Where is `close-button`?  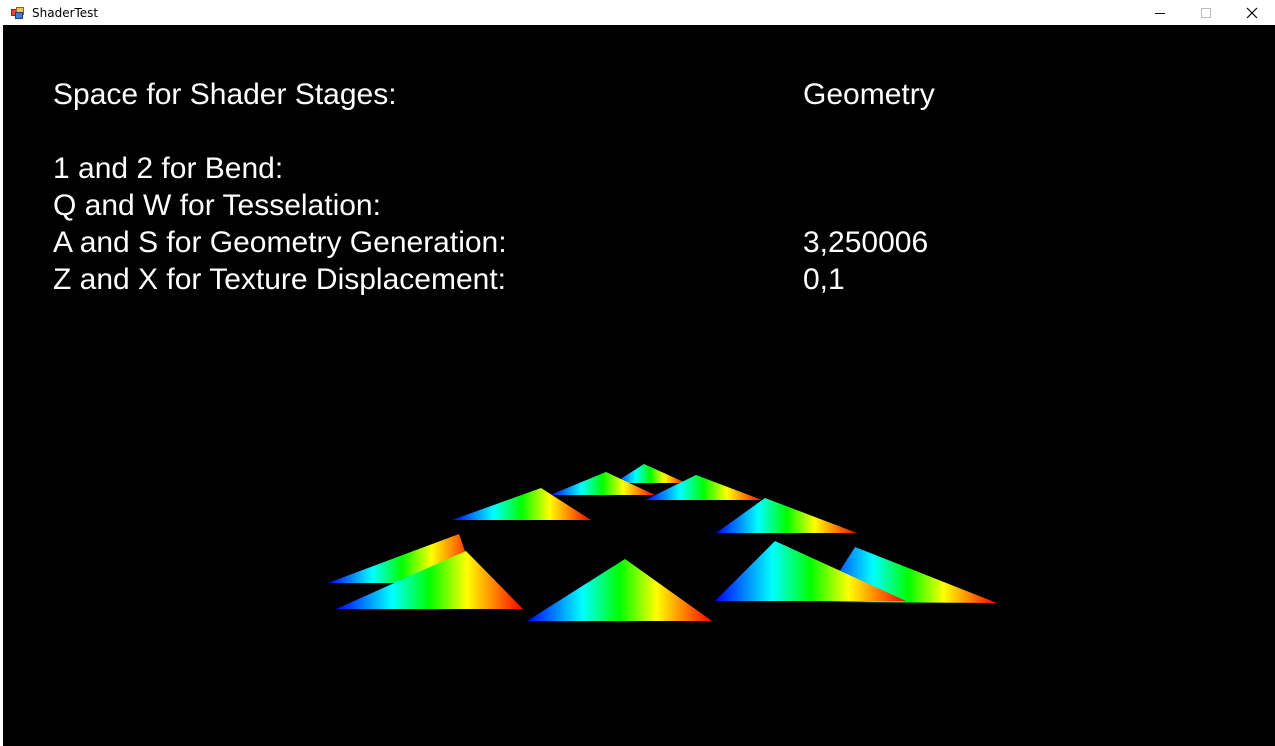
close-button is located at coordinates (1252, 12).